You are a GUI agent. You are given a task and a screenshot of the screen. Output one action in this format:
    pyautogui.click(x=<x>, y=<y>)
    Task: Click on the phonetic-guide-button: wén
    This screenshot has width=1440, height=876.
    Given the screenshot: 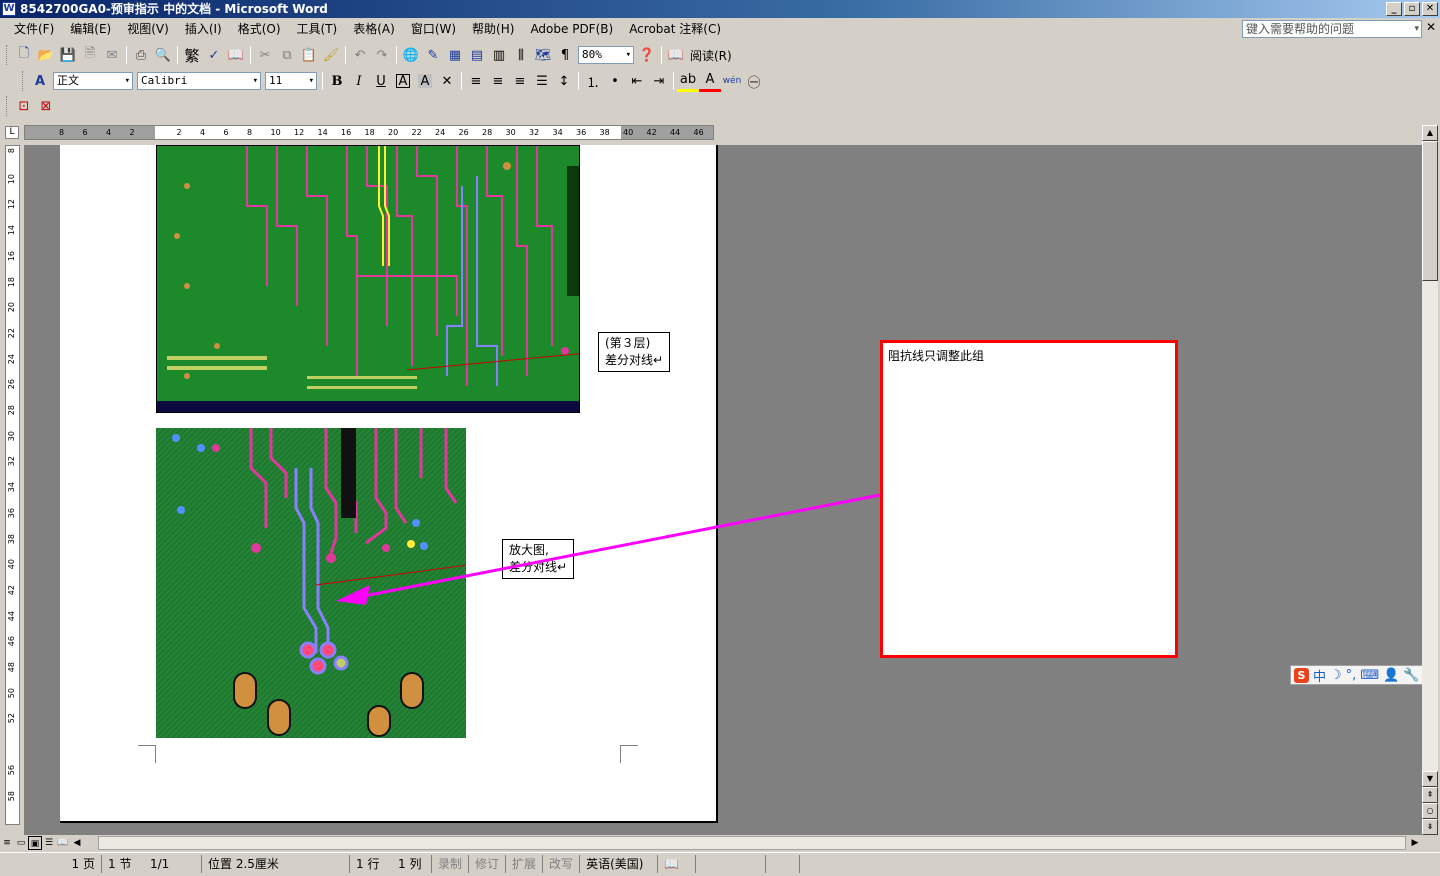 What is the action you would take?
    pyautogui.click(x=732, y=81)
    